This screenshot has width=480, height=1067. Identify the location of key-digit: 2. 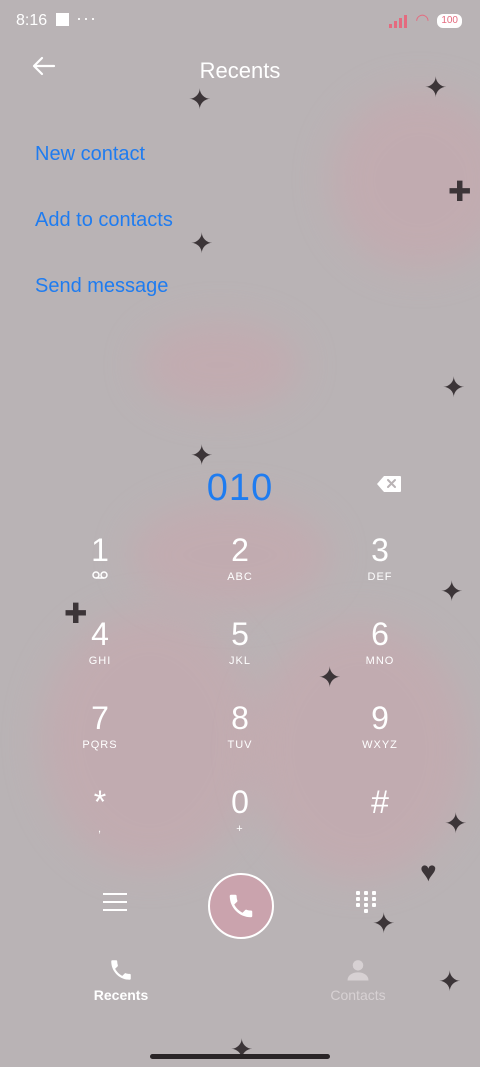
(240, 550).